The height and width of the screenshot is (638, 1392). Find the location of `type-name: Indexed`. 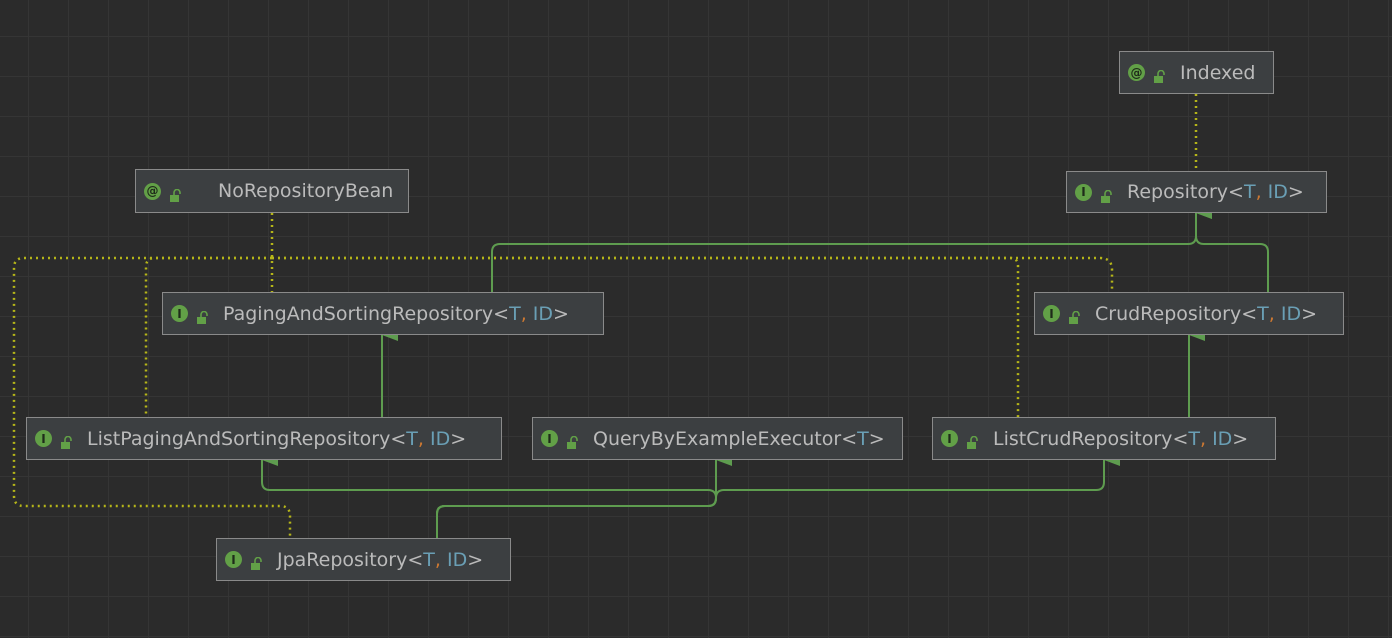

type-name: Indexed is located at coordinates (1218, 72).